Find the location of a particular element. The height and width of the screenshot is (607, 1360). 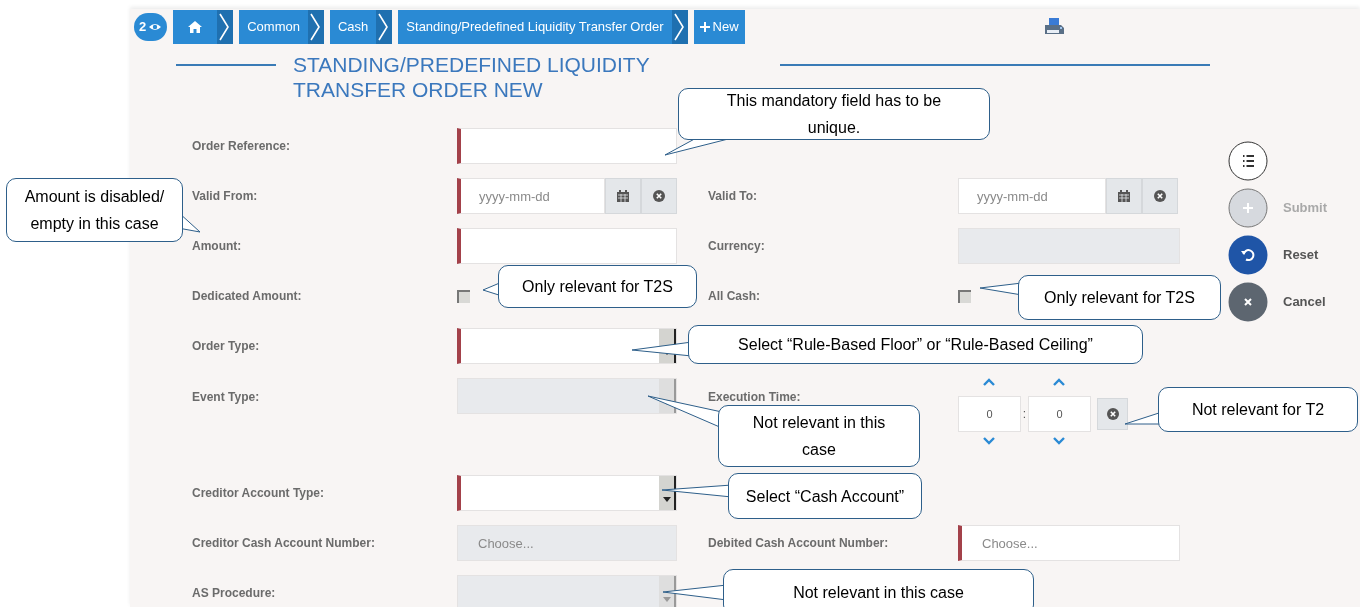

page-title: STANDING/PREDEFINED LIQUIDITY TRANSFER ORDER NEW is located at coordinates (472, 77).